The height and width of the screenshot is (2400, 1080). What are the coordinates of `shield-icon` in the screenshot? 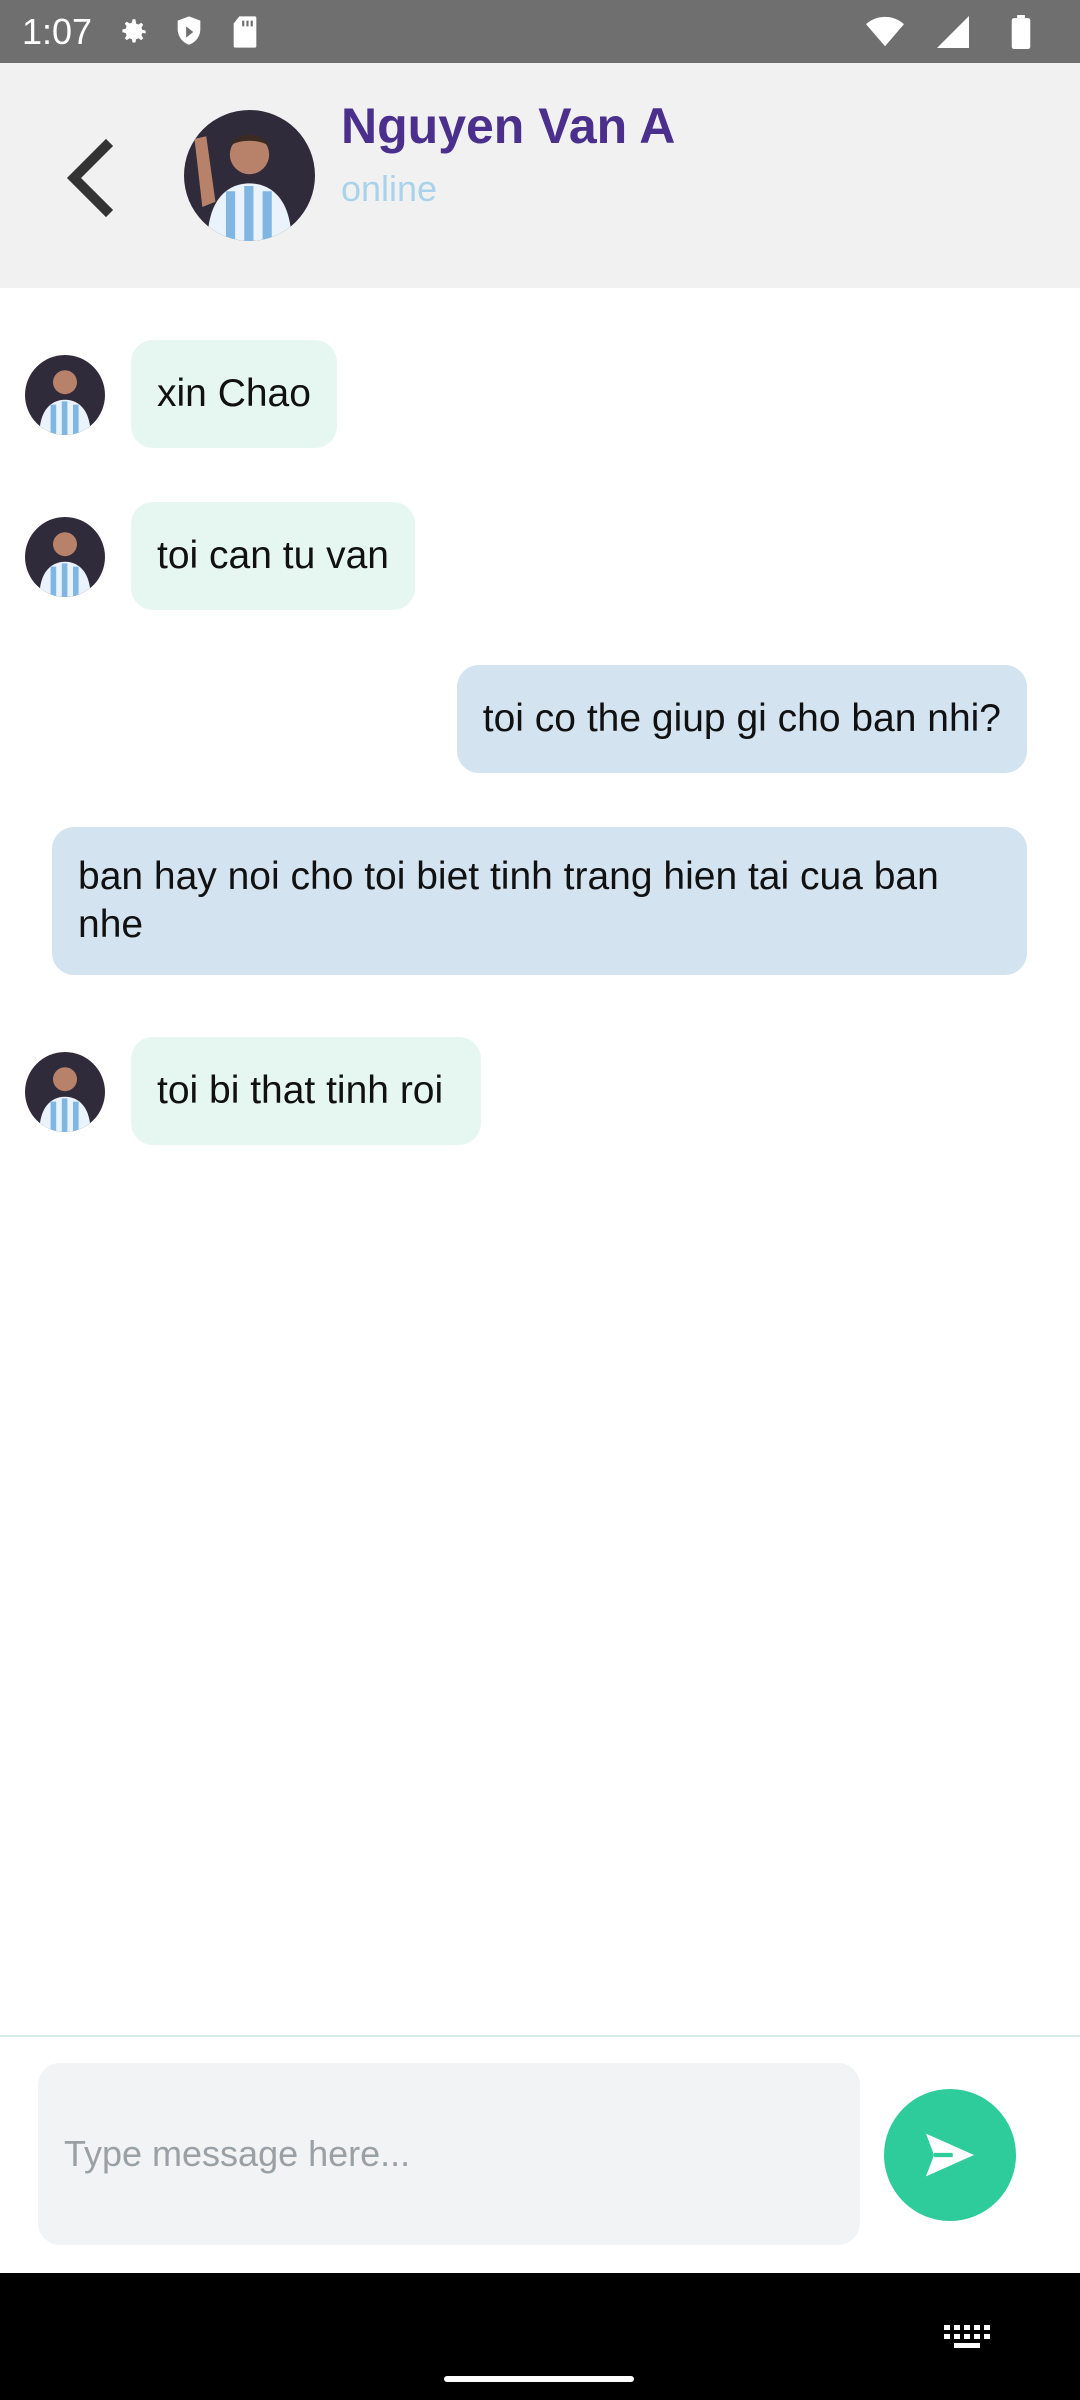 It's located at (189, 32).